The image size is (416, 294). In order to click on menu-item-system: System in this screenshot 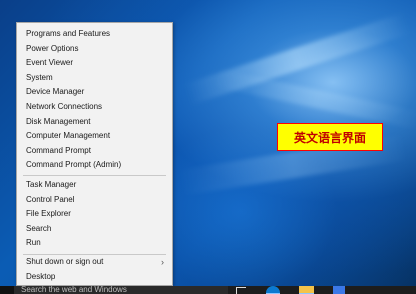, I will do `click(94, 78)`.